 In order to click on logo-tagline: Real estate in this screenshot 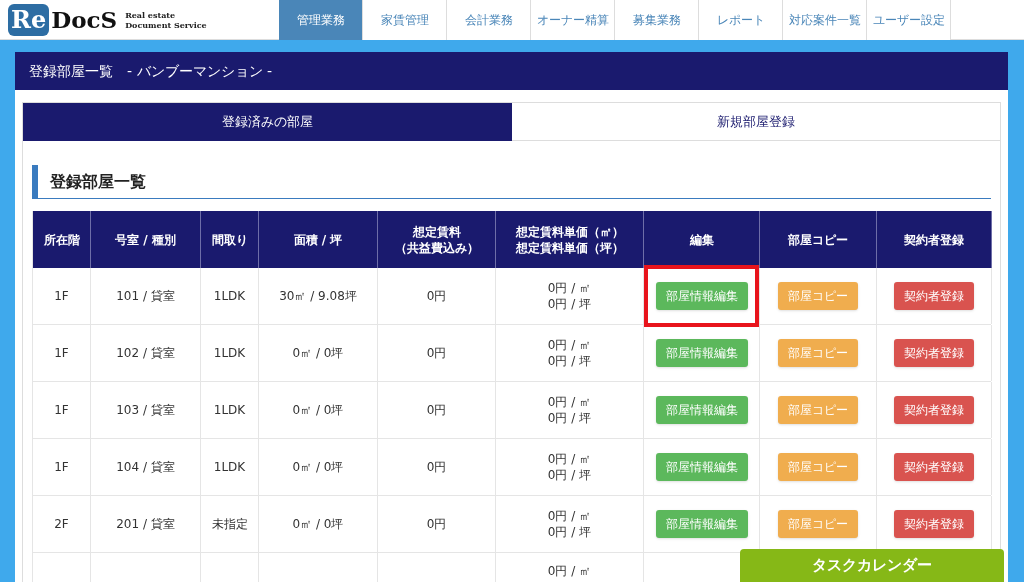, I will do `click(151, 14)`.